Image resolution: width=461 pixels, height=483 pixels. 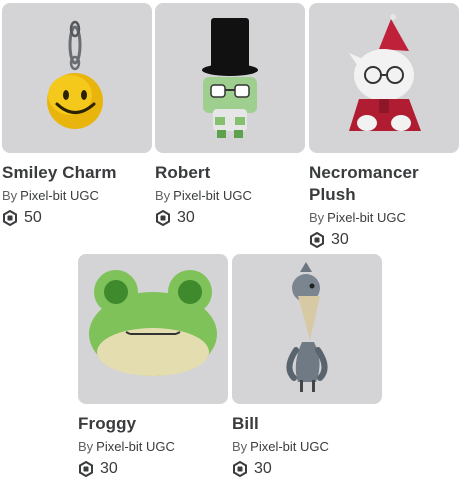 I want to click on robert-image, so click(x=230, y=78).